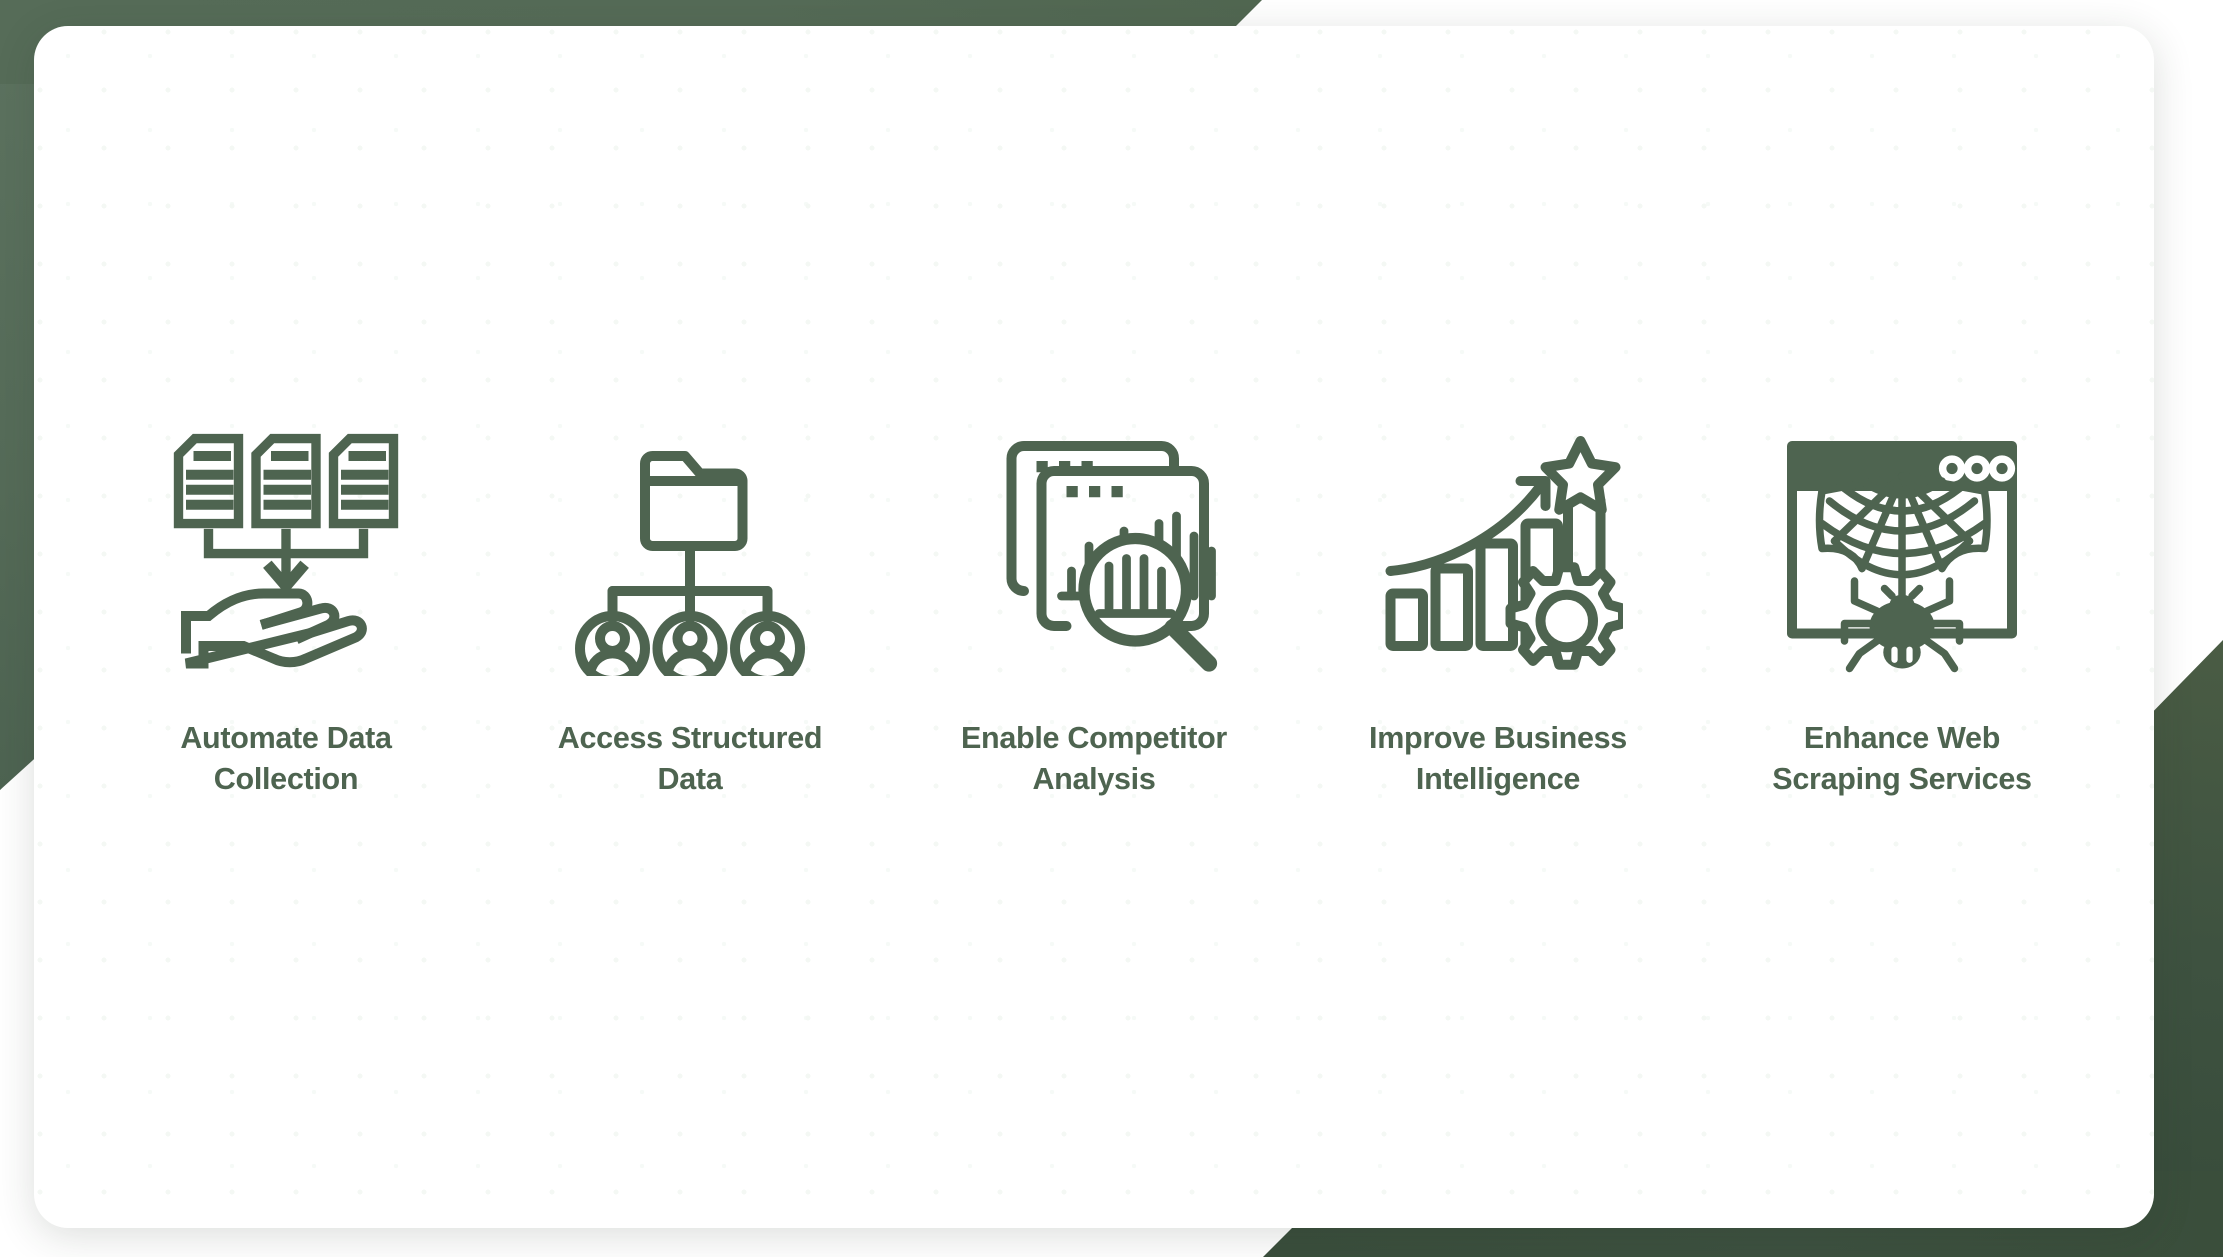 The height and width of the screenshot is (1257, 2223). Describe the element at coordinates (286, 551) in the screenshot. I see `documents-to-hand-icon` at that location.